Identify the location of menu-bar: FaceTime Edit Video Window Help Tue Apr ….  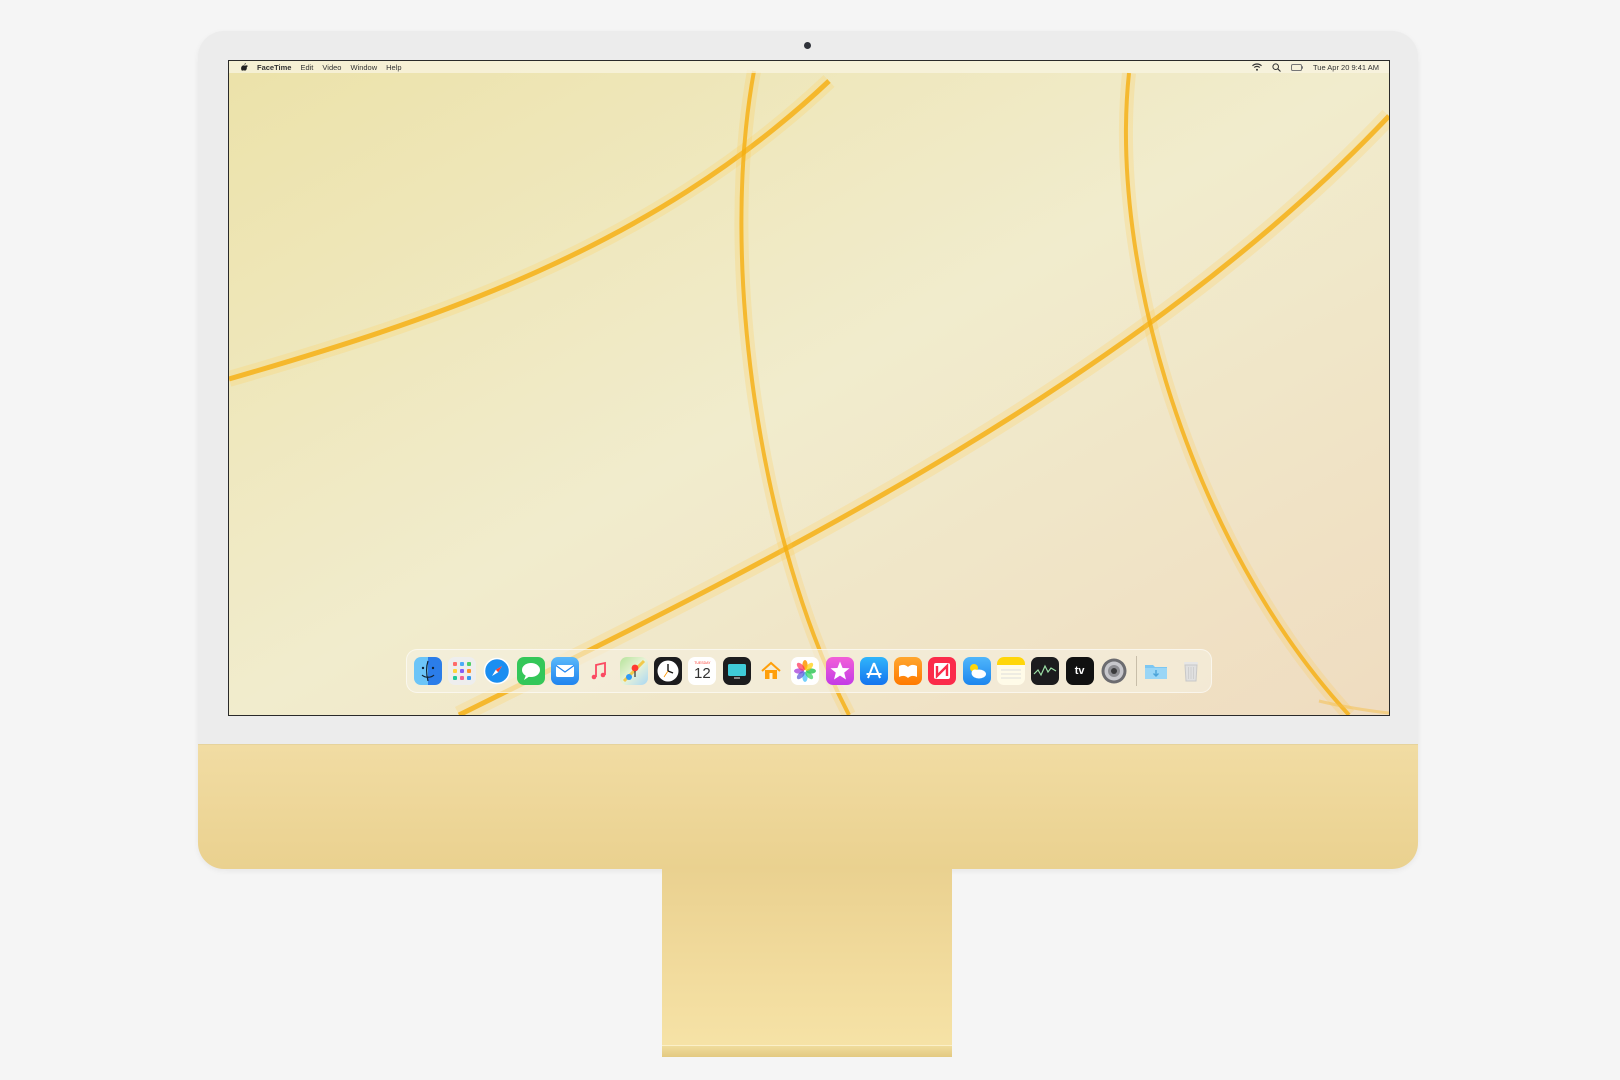
(809, 67).